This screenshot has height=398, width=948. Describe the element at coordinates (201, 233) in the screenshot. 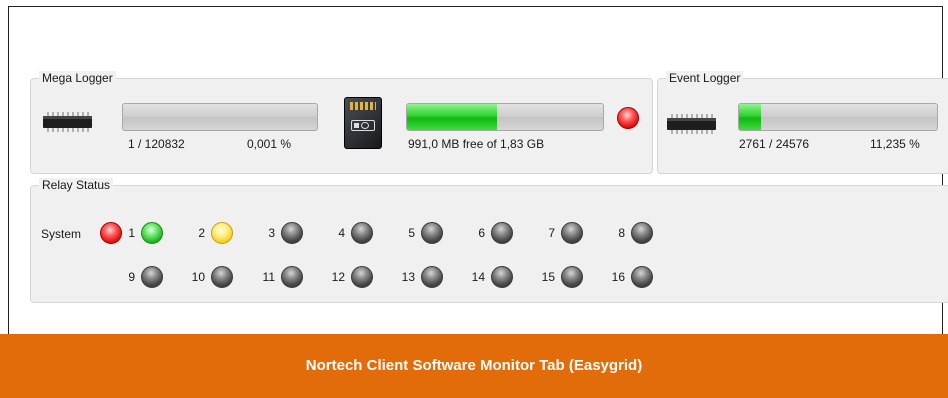

I see `relay-2-label: 2` at that location.